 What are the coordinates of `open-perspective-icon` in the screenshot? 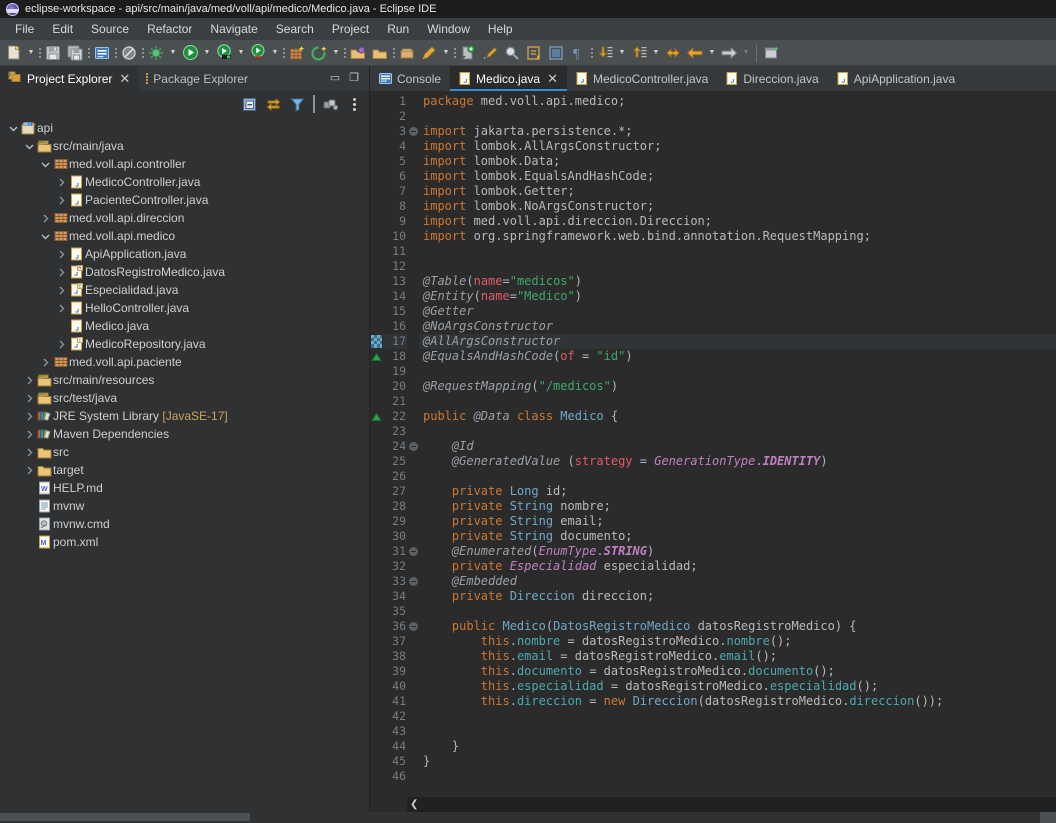 It's located at (407, 53).